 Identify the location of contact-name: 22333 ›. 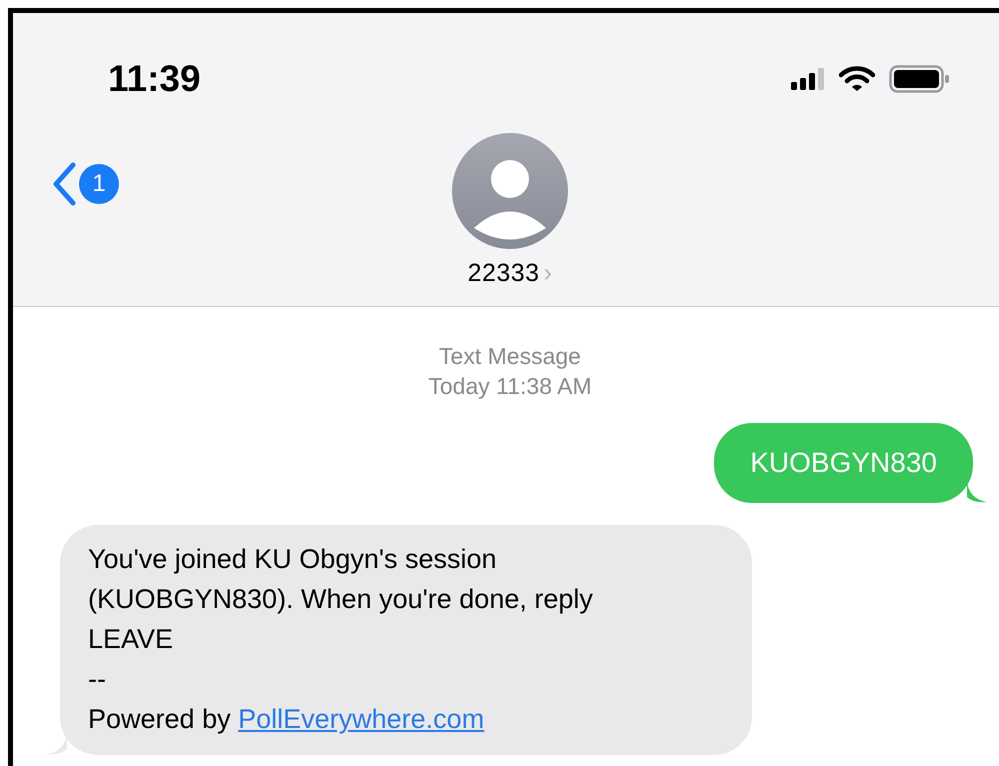
(510, 273).